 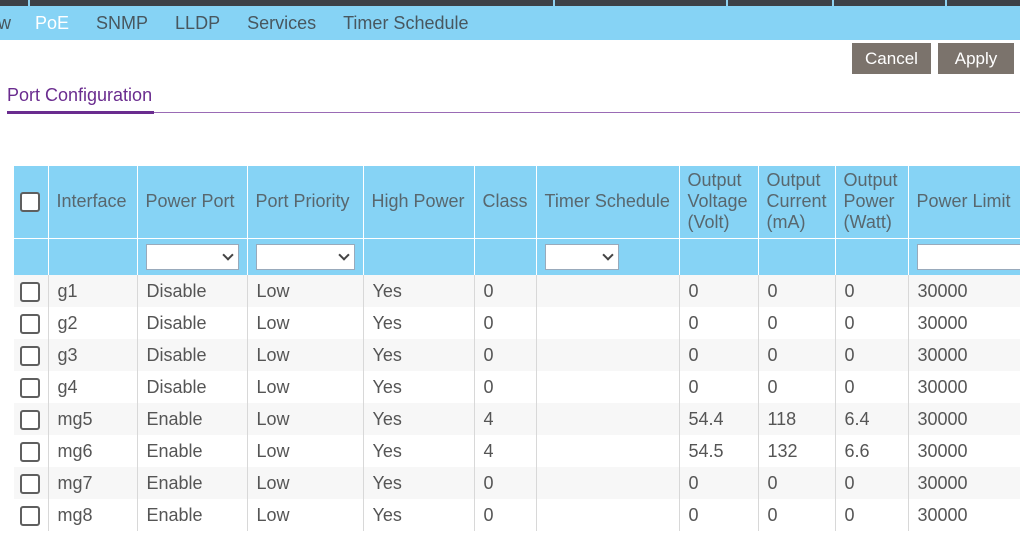 I want to click on nav-item-lldp: LLDP, so click(x=197, y=23).